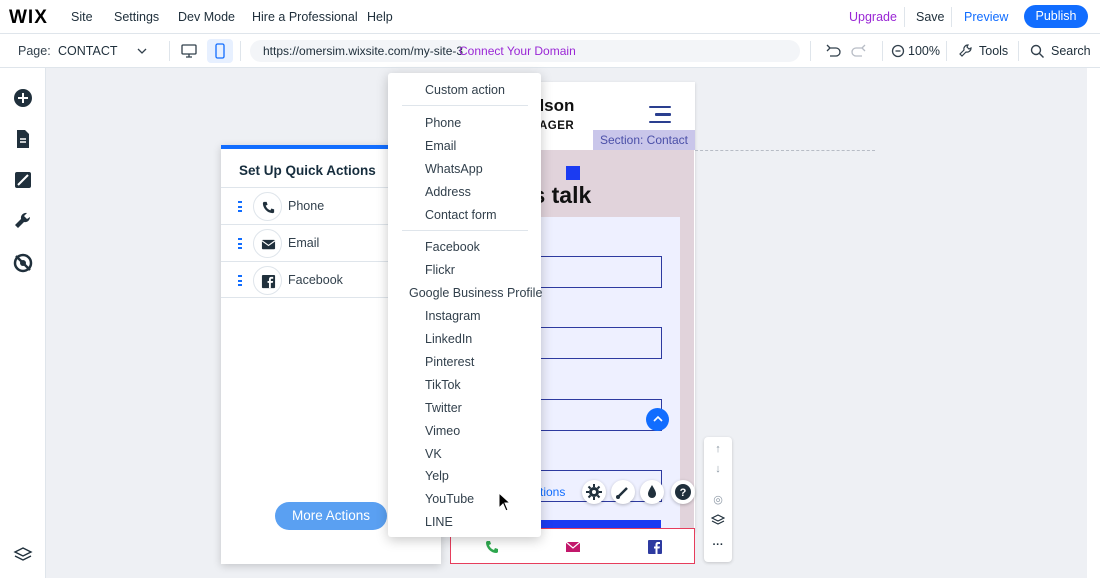 This screenshot has width=1100, height=578. I want to click on tools-icon, so click(965, 50).